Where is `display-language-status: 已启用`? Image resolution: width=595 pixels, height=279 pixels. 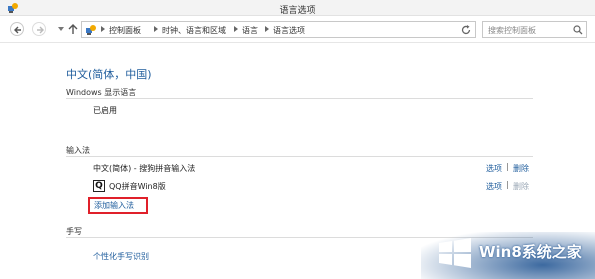
display-language-status: 已启用 is located at coordinates (105, 110).